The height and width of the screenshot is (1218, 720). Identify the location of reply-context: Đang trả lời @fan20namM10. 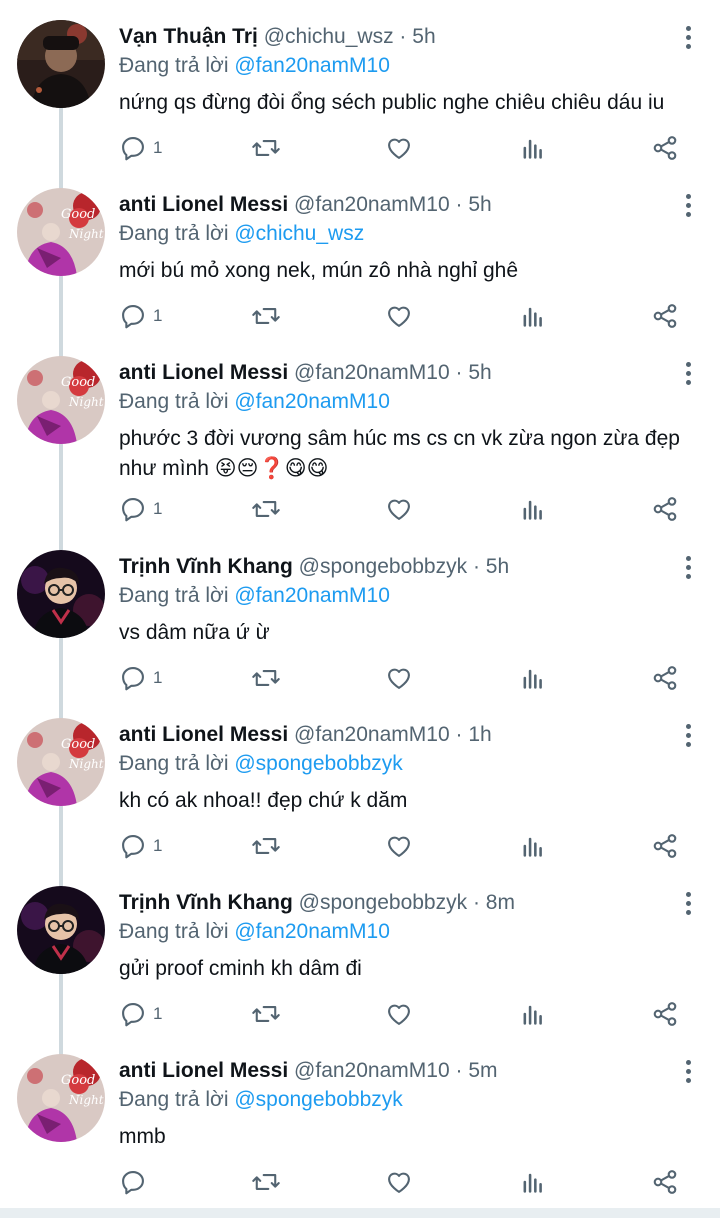
(254, 932).